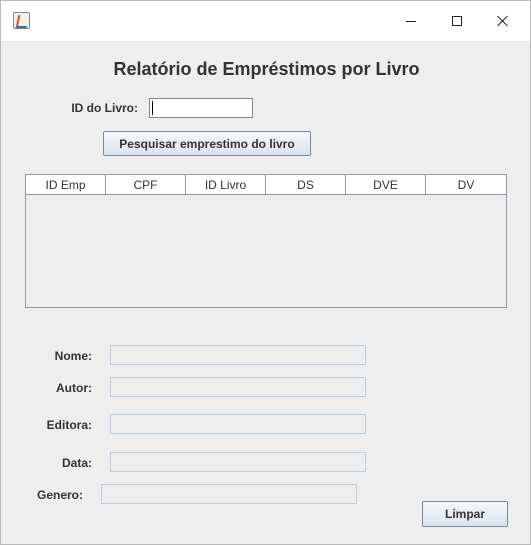 Image resolution: width=531 pixels, height=545 pixels. I want to click on clear-button: Limpar, so click(465, 514).